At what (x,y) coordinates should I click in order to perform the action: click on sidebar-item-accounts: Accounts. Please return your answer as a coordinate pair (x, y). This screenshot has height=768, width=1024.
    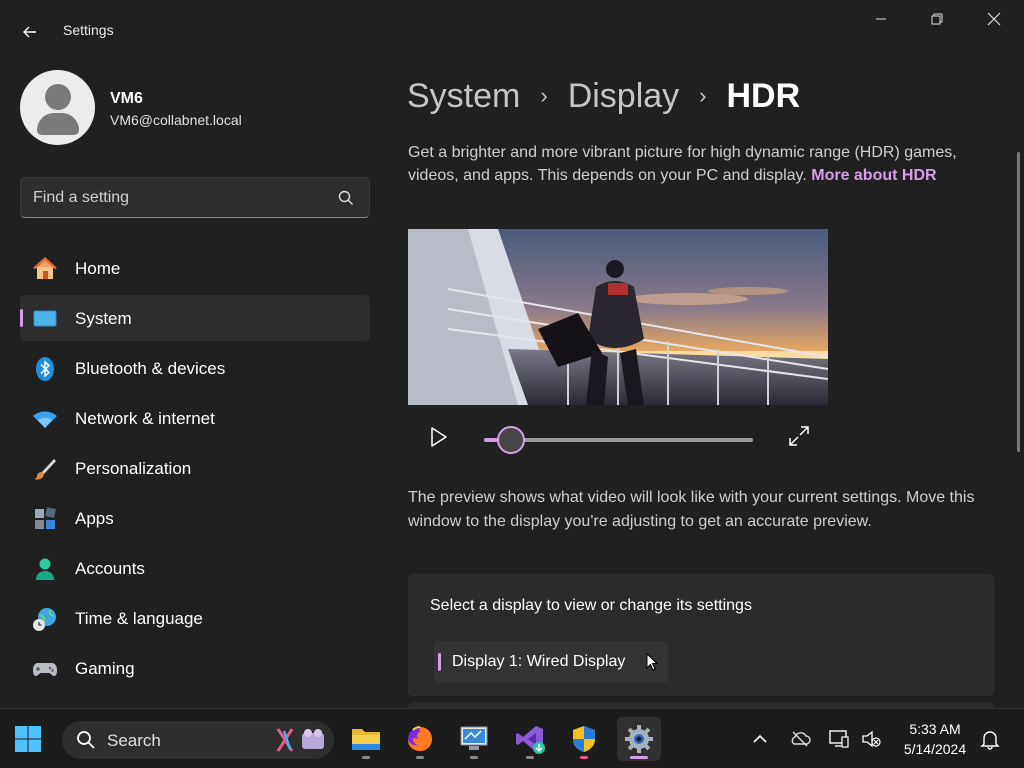
    Looking at the image, I should click on (195, 568).